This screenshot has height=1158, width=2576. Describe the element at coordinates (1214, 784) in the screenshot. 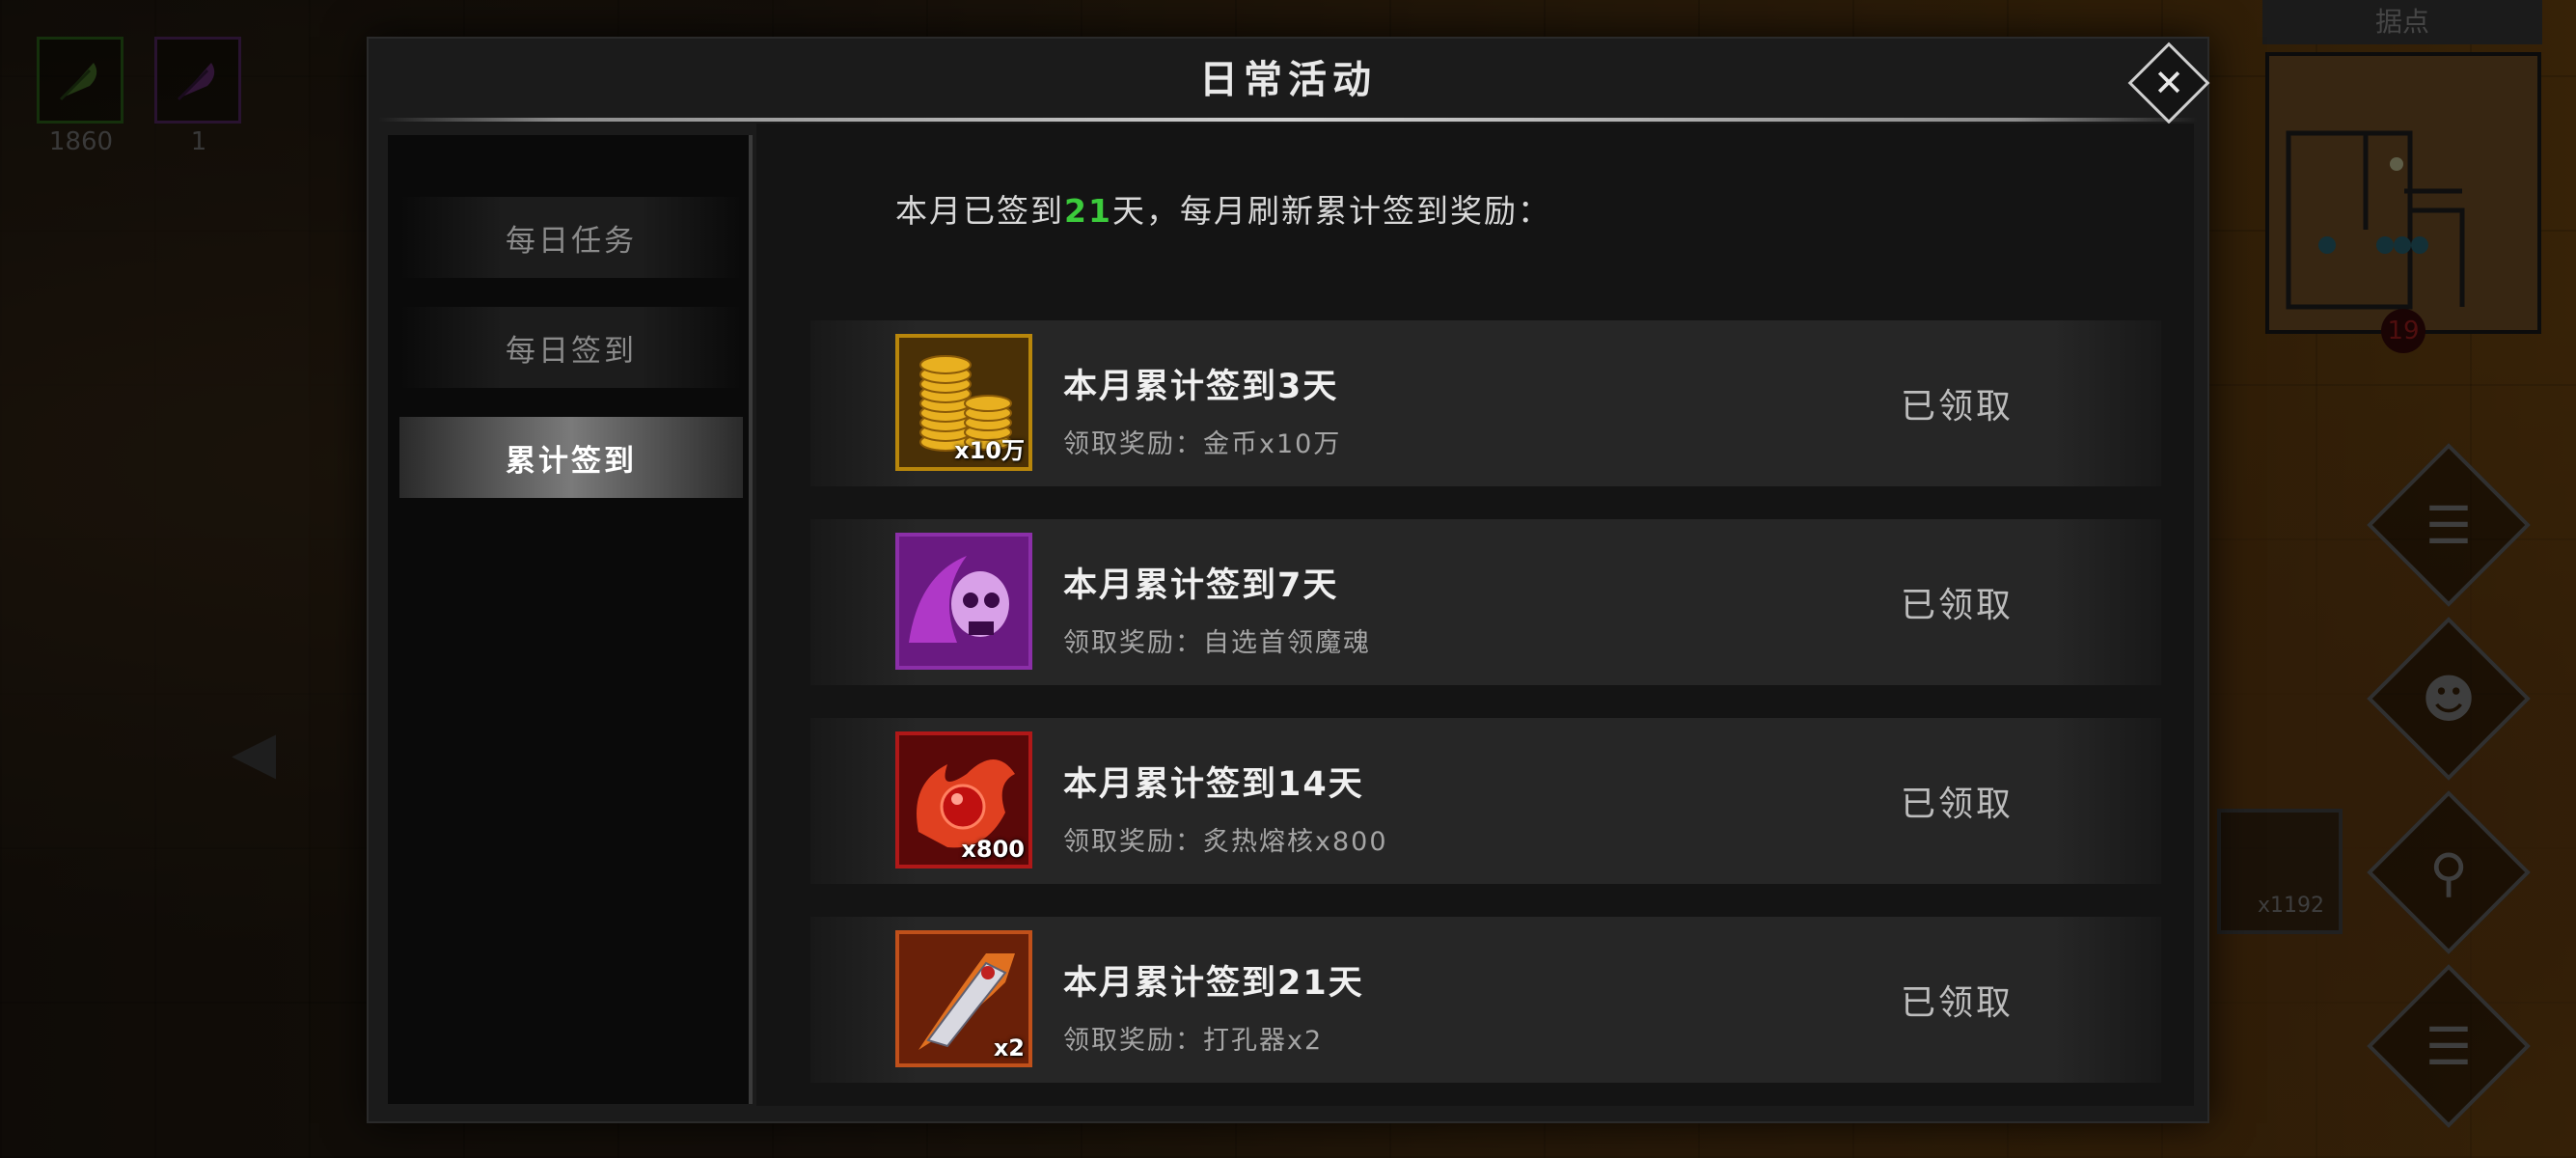

I see `reward-title: 本月累计签到14天` at that location.